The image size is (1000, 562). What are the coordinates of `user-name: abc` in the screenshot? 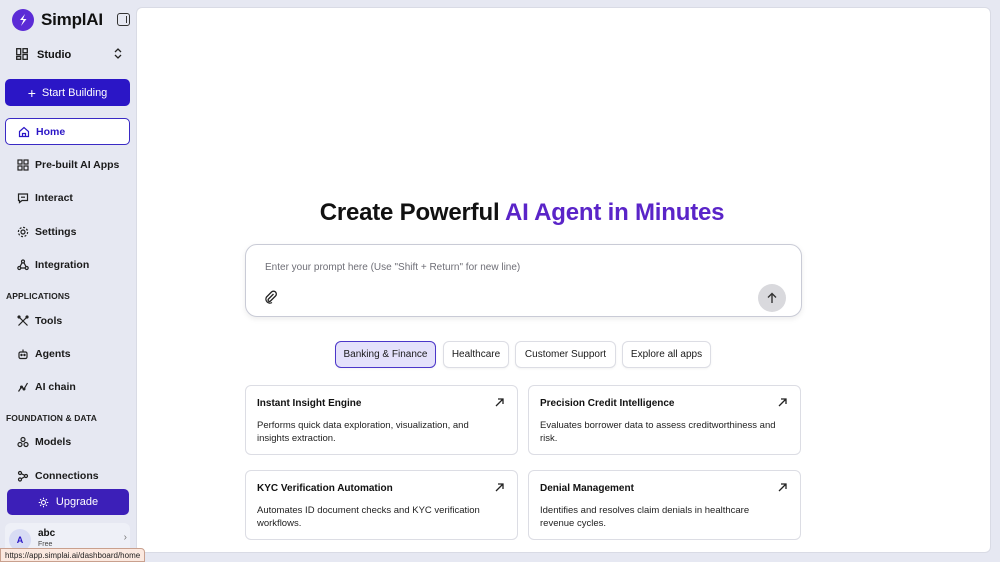 It's located at (47, 533).